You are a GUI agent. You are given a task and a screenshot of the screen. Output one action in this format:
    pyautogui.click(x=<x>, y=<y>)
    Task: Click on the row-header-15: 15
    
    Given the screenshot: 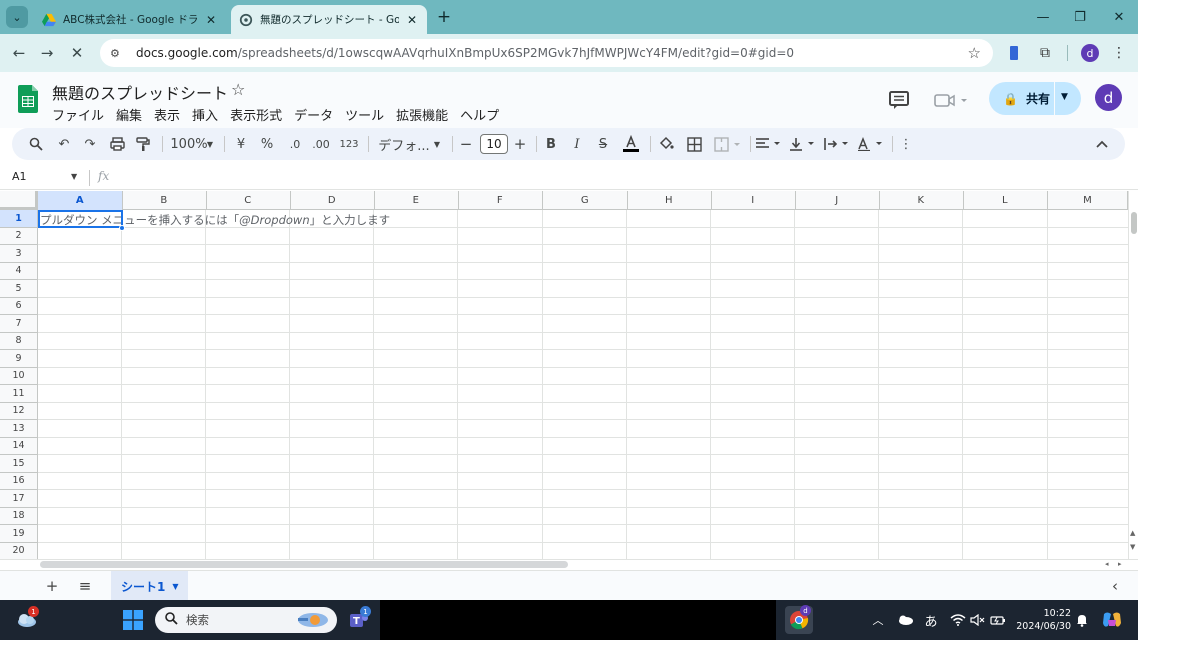 What is the action you would take?
    pyautogui.click(x=19, y=464)
    